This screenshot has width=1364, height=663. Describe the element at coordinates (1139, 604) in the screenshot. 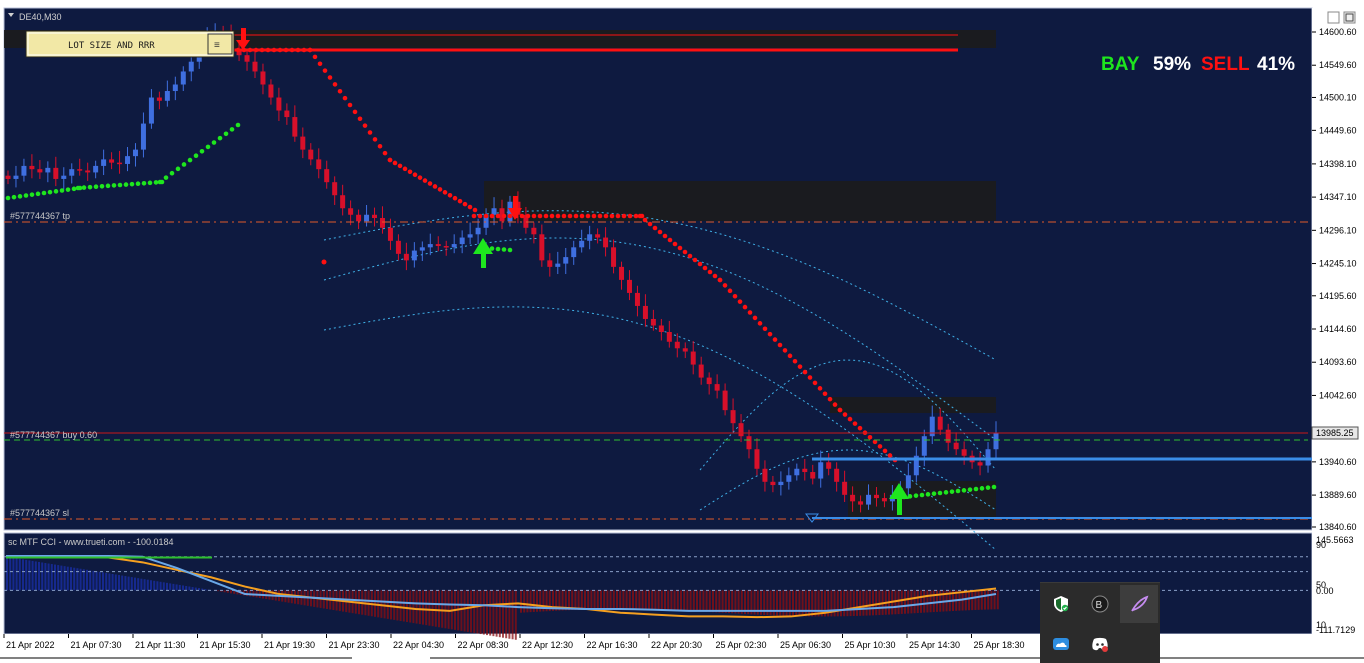

I see `tray-feather` at that location.